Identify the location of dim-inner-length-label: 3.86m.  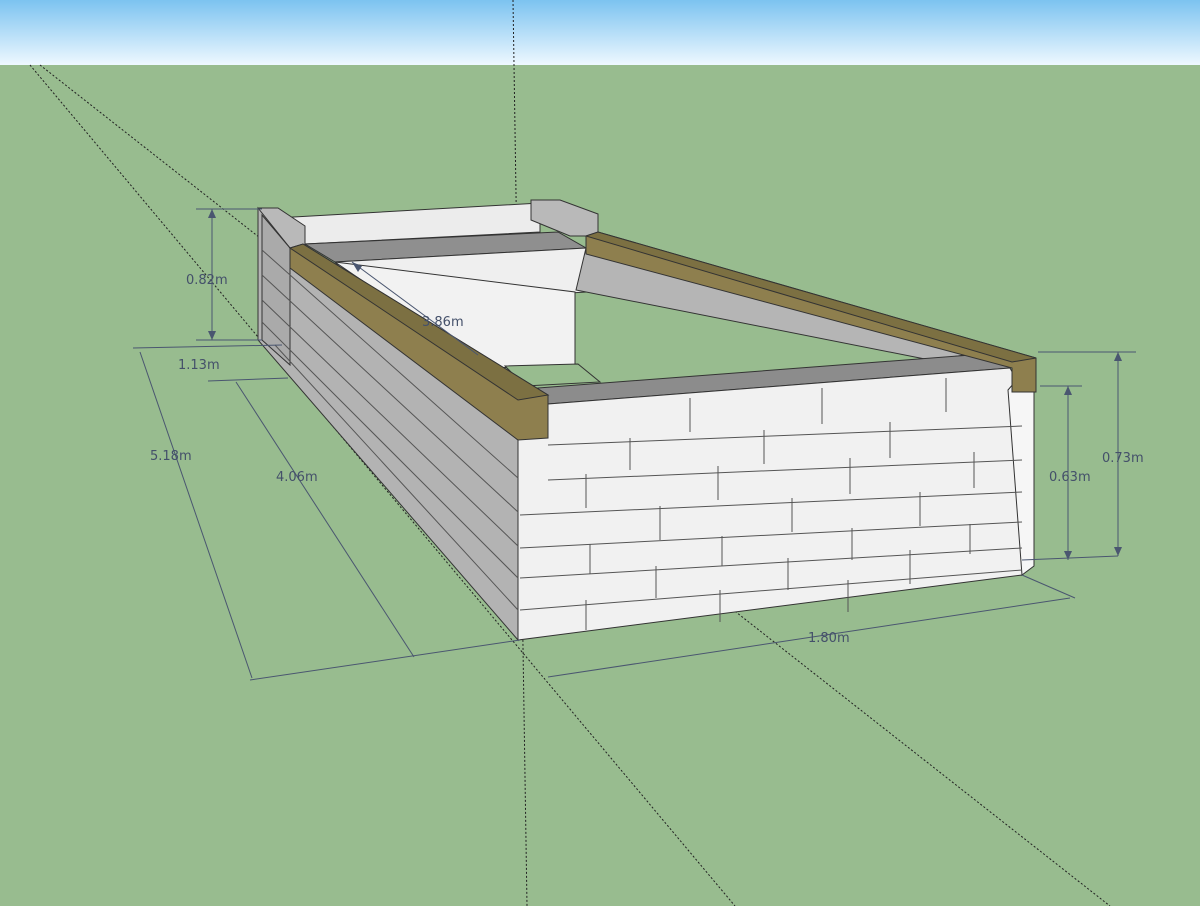
(443, 322).